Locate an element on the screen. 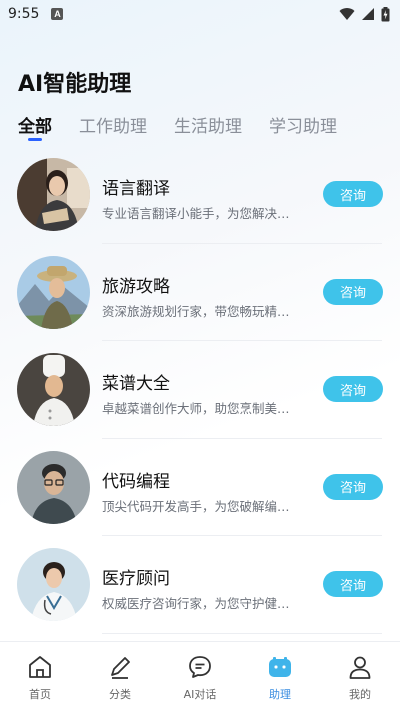 This screenshot has width=400, height=712. nav-label: 分类 is located at coordinates (120, 694).